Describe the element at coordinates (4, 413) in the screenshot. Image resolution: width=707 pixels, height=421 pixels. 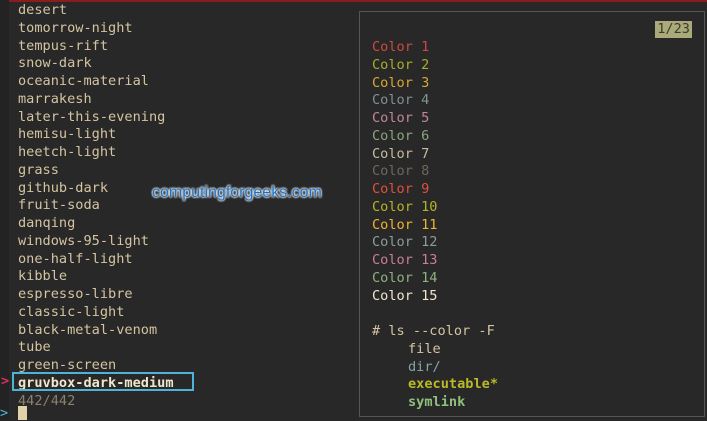
I see `prompt-icon: >` at that location.